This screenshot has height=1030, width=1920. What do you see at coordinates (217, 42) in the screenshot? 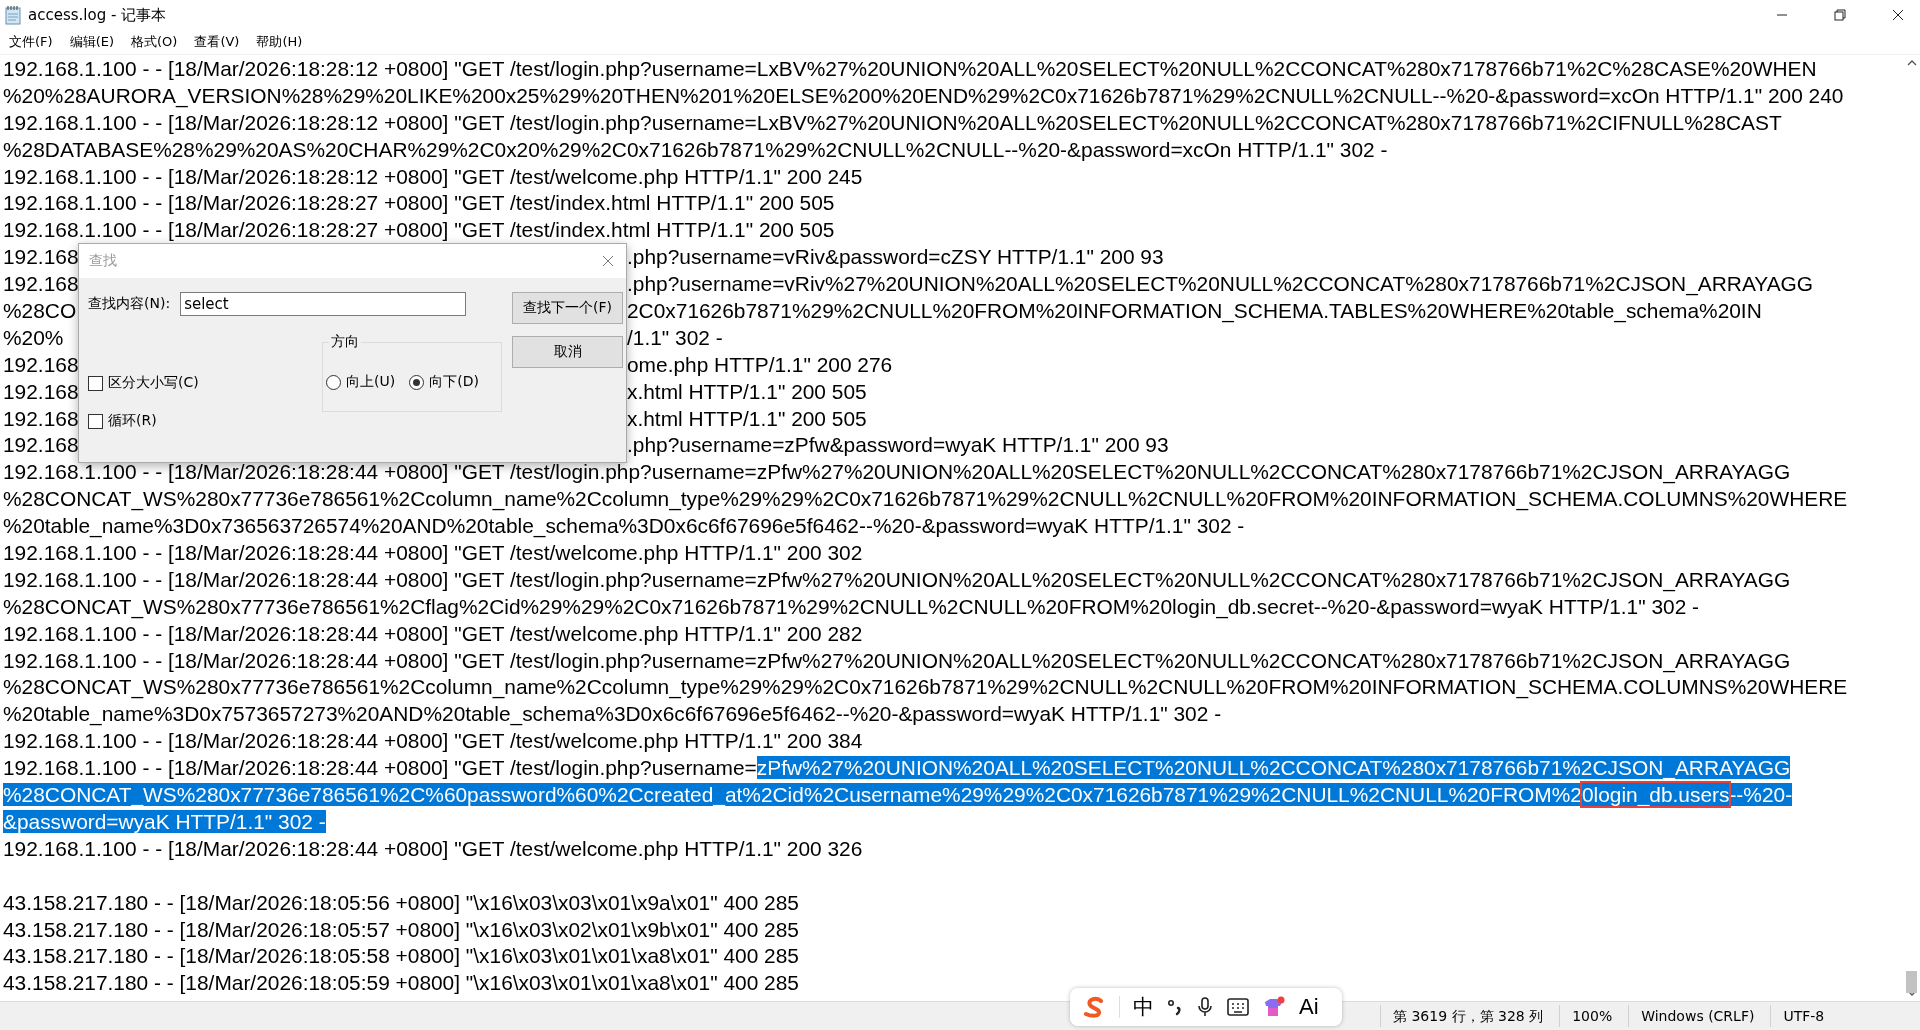
I see `menu-item: 查看(V)` at bounding box center [217, 42].